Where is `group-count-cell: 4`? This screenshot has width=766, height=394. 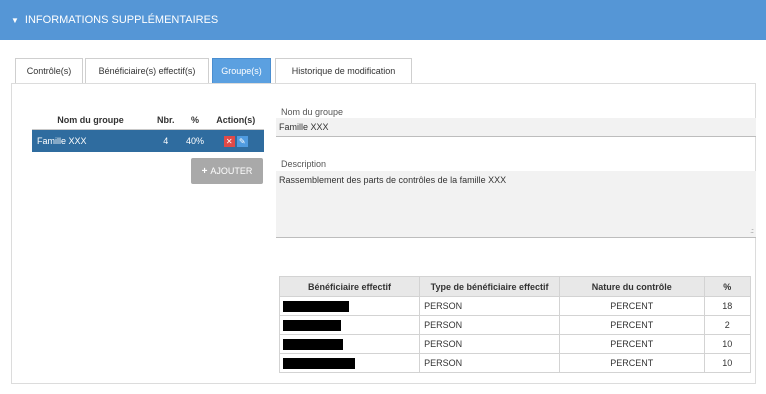
group-count-cell: 4 is located at coordinates (166, 140).